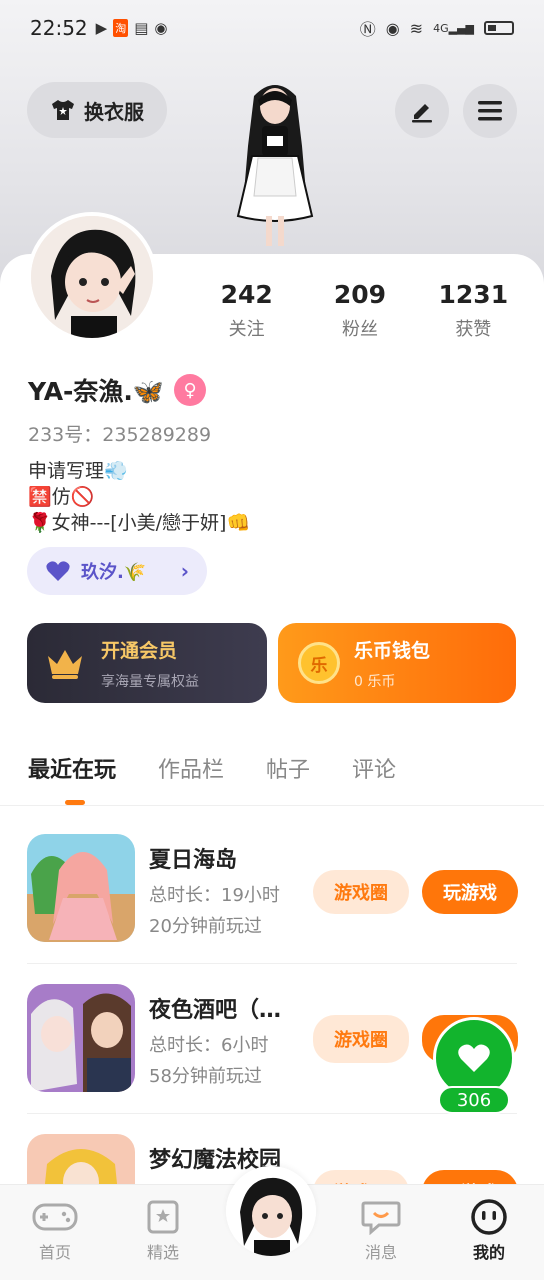  What do you see at coordinates (162, 1252) in the screenshot?
I see `nav-label: 精选` at bounding box center [162, 1252].